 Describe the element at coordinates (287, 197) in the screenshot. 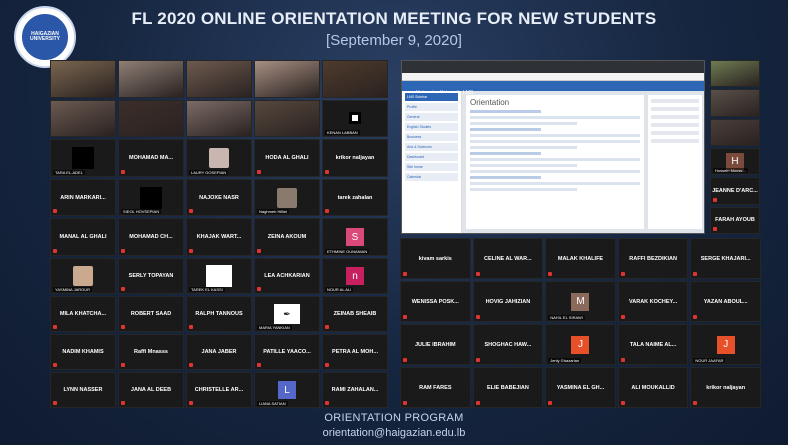

I see `participant-tile: Naghmeh Hilliel` at that location.